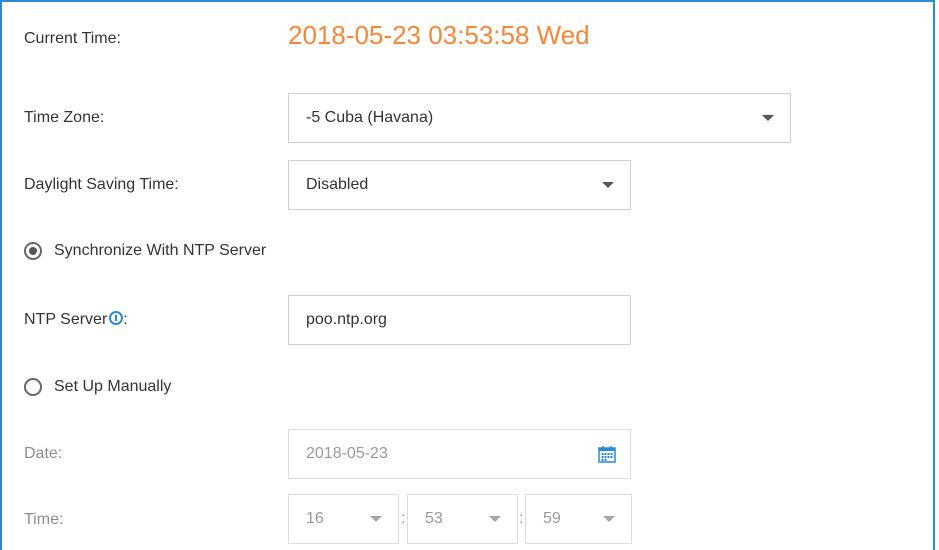 Image resolution: width=939 pixels, height=550 pixels. I want to click on ntp-server-label-row: NTP Server:, so click(76, 320).